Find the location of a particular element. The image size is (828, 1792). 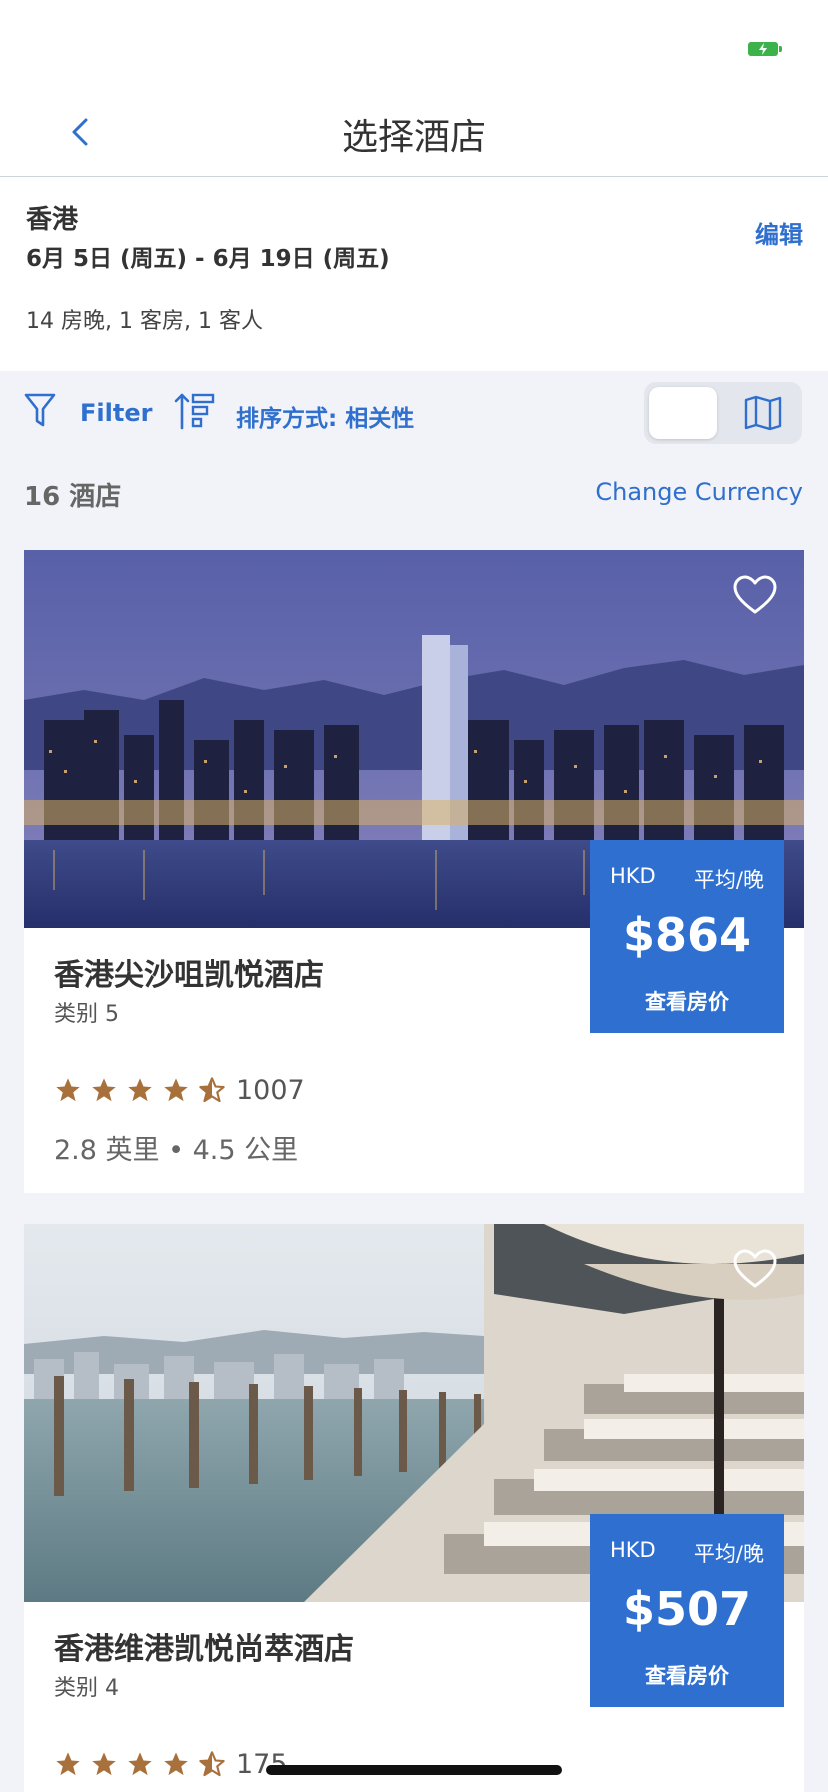

price-box: HKD 平均/晚 $864 查看房价 is located at coordinates (687, 936).